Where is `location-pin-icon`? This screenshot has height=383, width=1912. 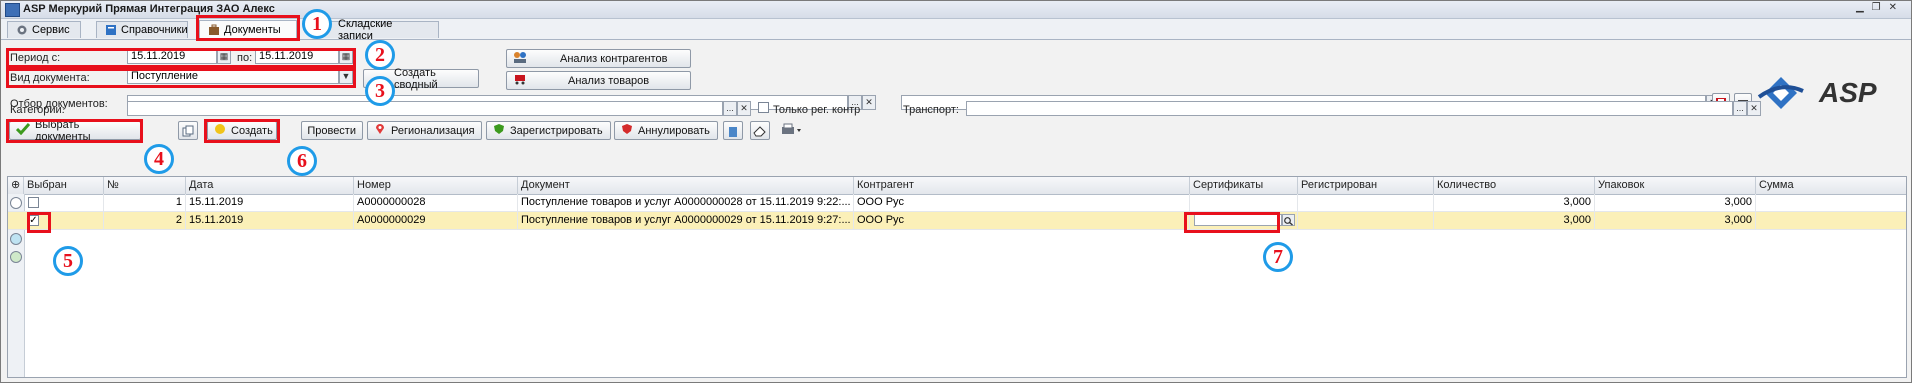 location-pin-icon is located at coordinates (380, 130).